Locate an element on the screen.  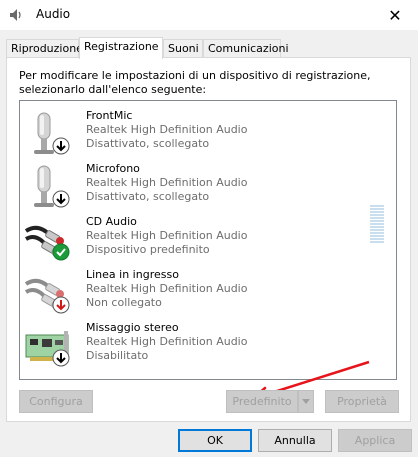
device-name: FrontMic is located at coordinates (109, 115).